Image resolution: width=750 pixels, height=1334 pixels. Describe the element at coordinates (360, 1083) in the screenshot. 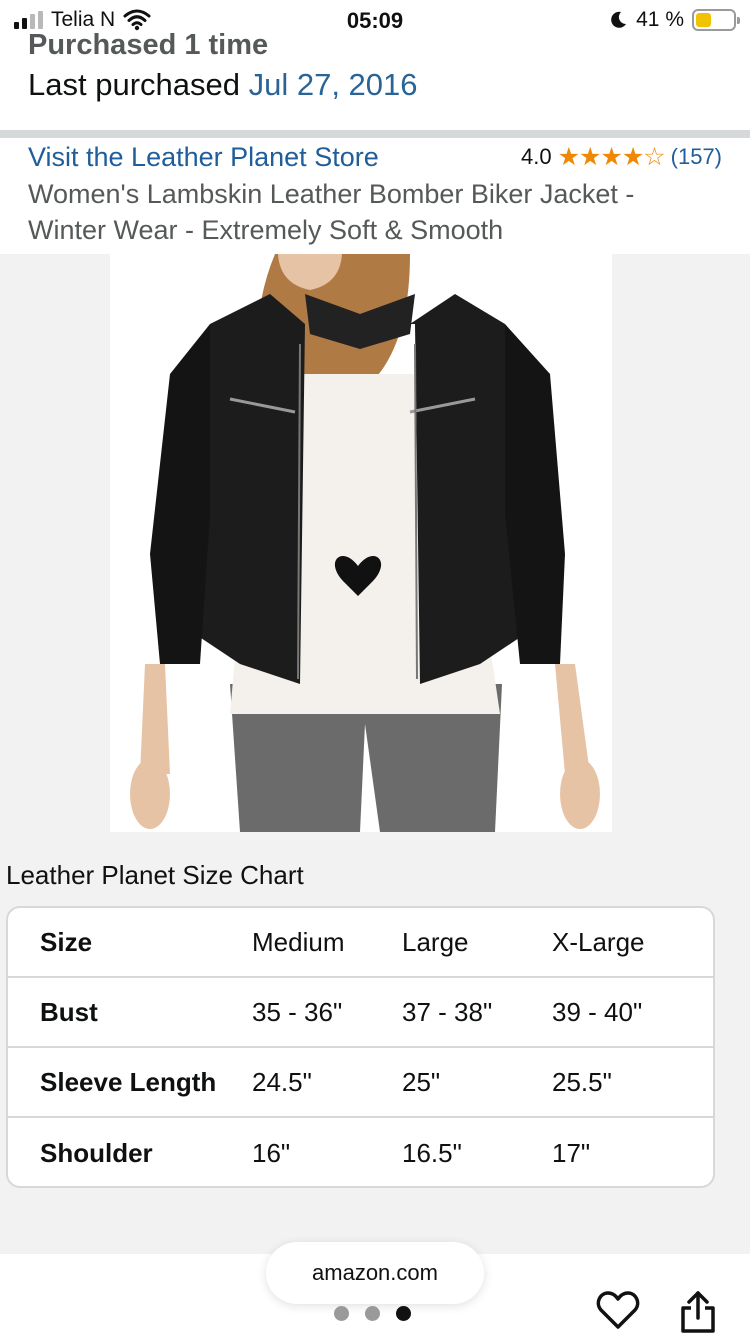

I see `size-row-sleeve: Sleeve Length 24.5" 25" 25.5"` at that location.